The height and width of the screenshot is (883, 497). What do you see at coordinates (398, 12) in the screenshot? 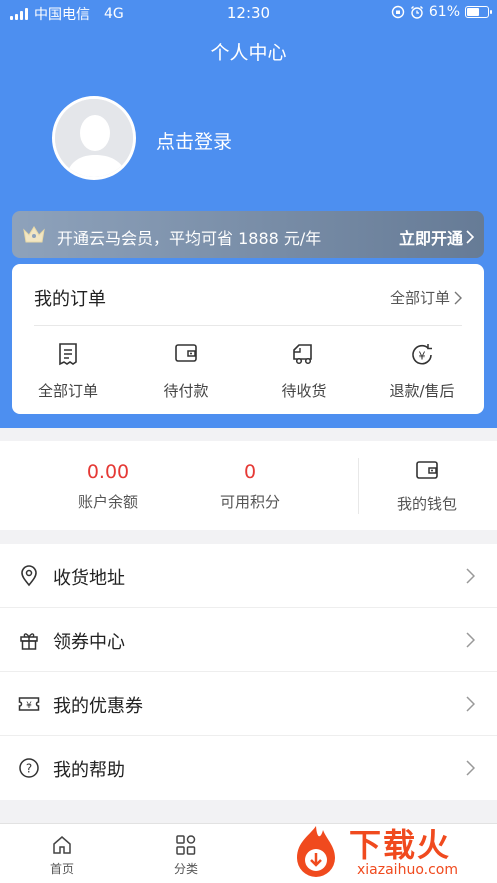
I see `orientation-lock-icon` at bounding box center [398, 12].